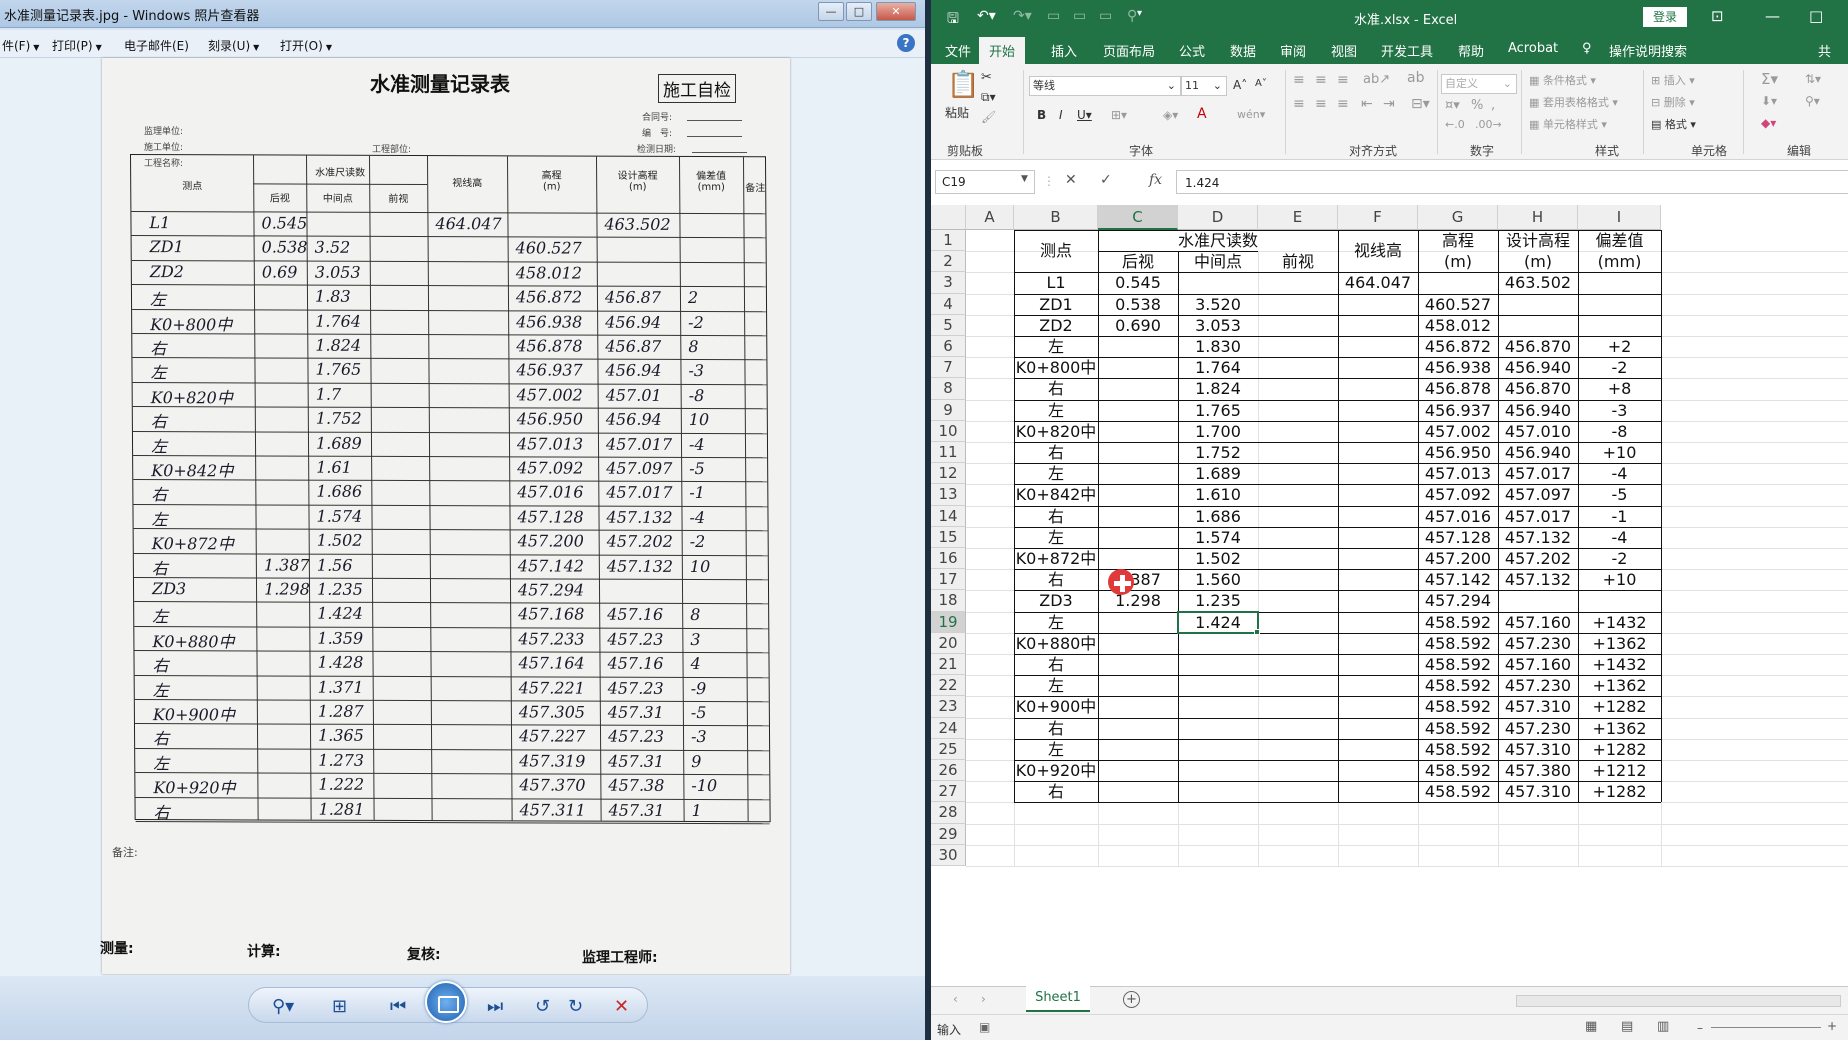  Describe the element at coordinates (963, 85) in the screenshot. I see `paste-icon: 📋` at that location.